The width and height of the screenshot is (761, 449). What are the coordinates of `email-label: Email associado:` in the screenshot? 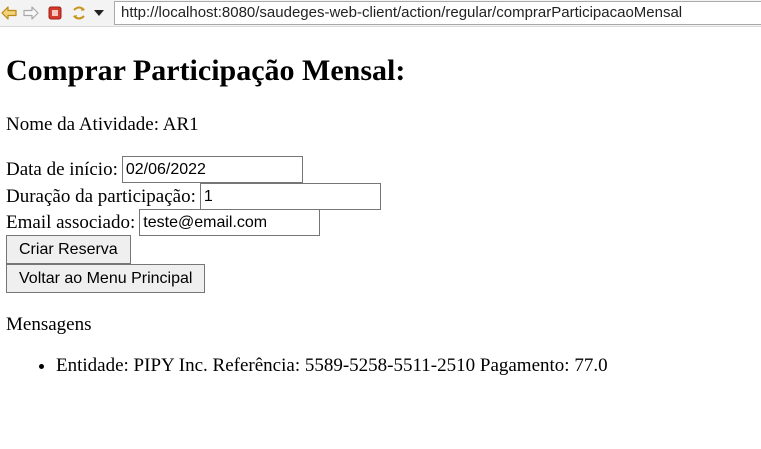 It's located at (71, 222).